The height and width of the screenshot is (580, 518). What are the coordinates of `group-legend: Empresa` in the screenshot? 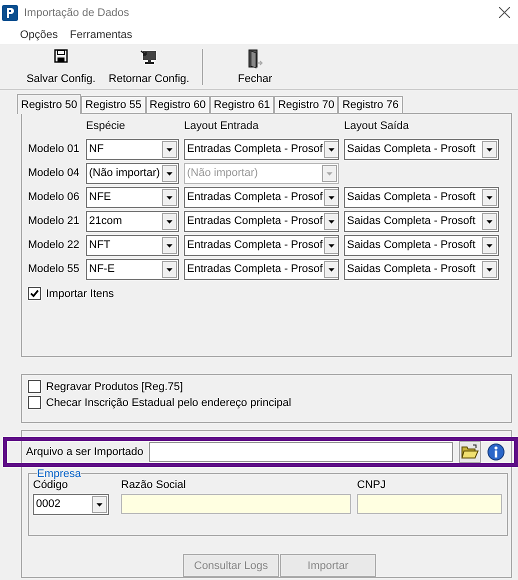 It's located at (59, 473).